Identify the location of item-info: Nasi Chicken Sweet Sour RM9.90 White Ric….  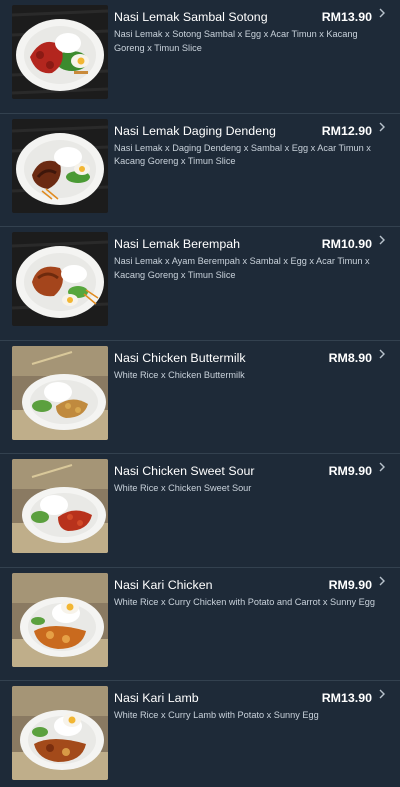
(243, 477).